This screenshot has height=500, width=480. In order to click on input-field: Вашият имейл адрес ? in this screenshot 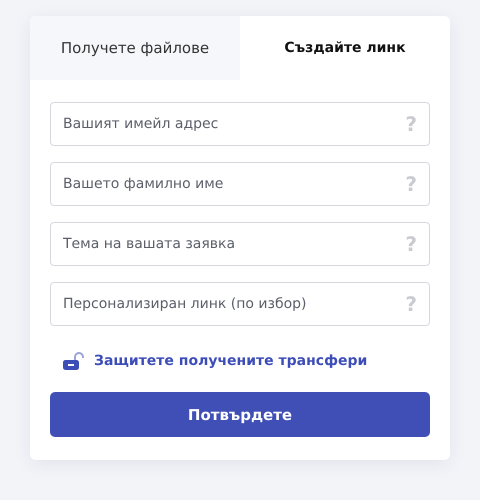, I will do `click(240, 124)`.